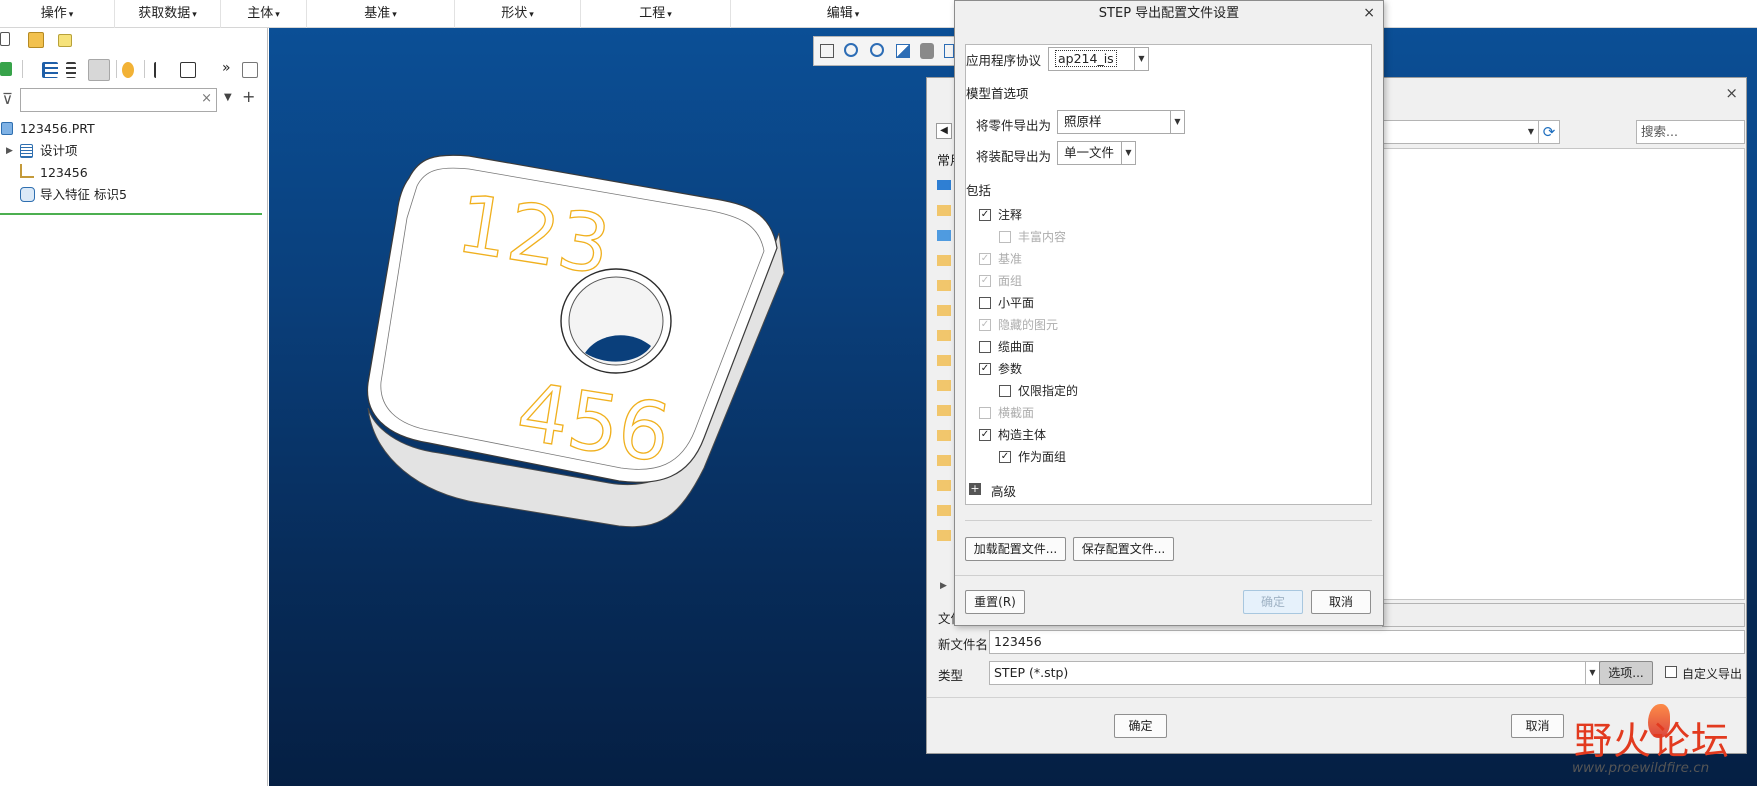 The width and height of the screenshot is (1757, 786). What do you see at coordinates (65, 40) in the screenshot?
I see `favorites-tab-icon` at bounding box center [65, 40].